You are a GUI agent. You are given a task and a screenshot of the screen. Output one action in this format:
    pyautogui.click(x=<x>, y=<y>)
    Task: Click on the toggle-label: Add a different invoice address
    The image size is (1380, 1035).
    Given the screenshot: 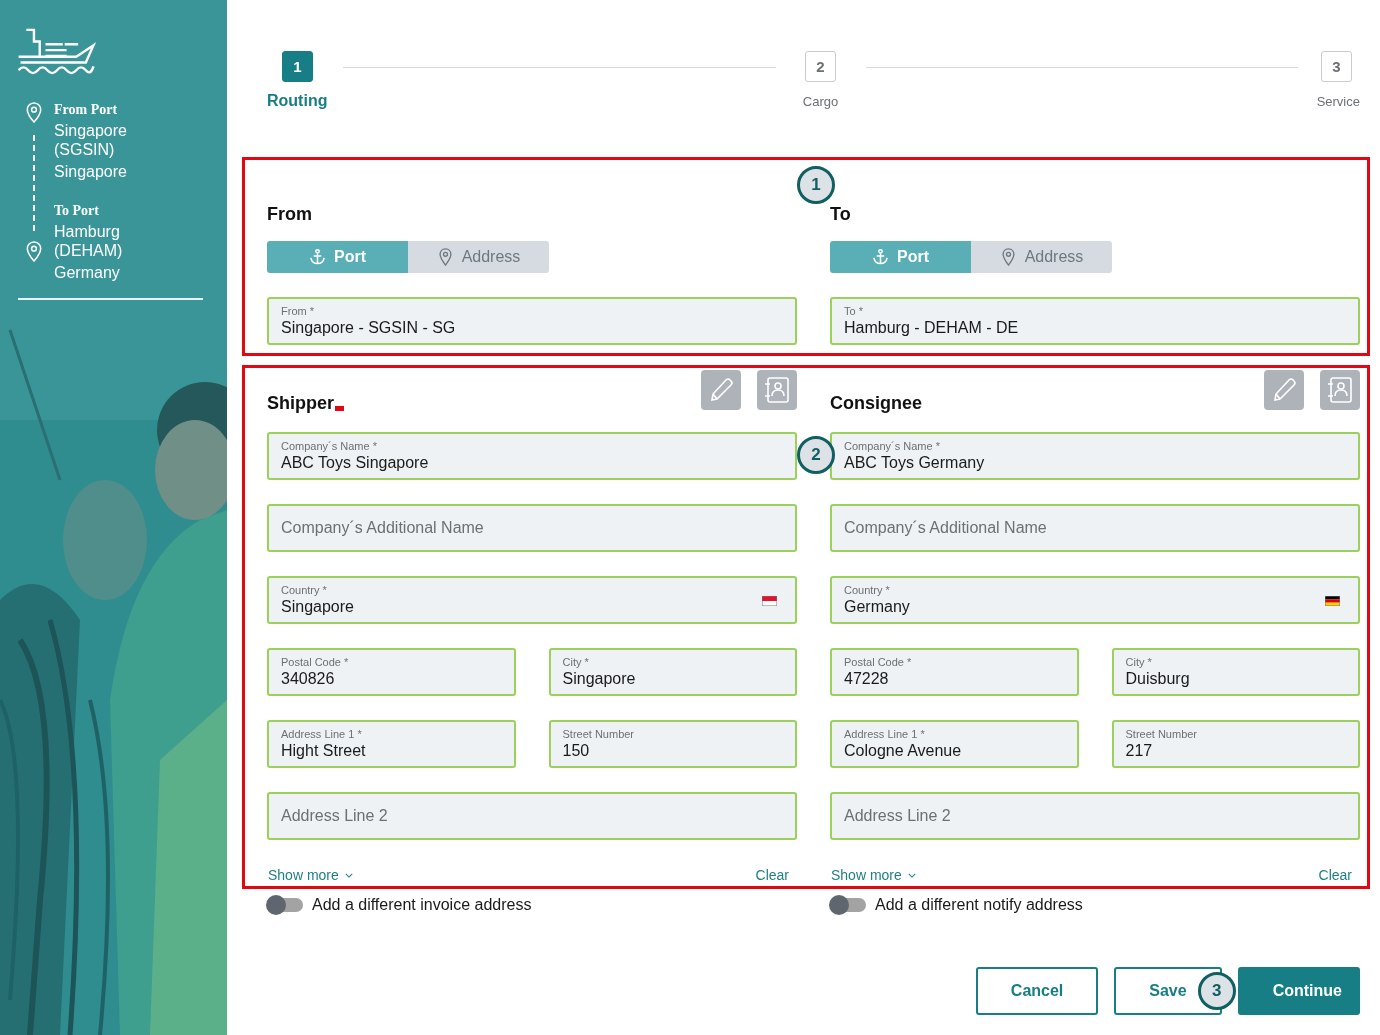 What is the action you would take?
    pyautogui.click(x=422, y=905)
    